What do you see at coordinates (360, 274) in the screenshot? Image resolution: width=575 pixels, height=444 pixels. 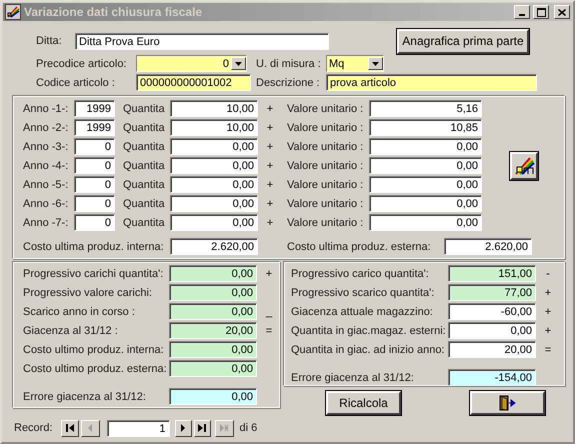 I see `summary-label: Progressivo carico quantita':` at bounding box center [360, 274].